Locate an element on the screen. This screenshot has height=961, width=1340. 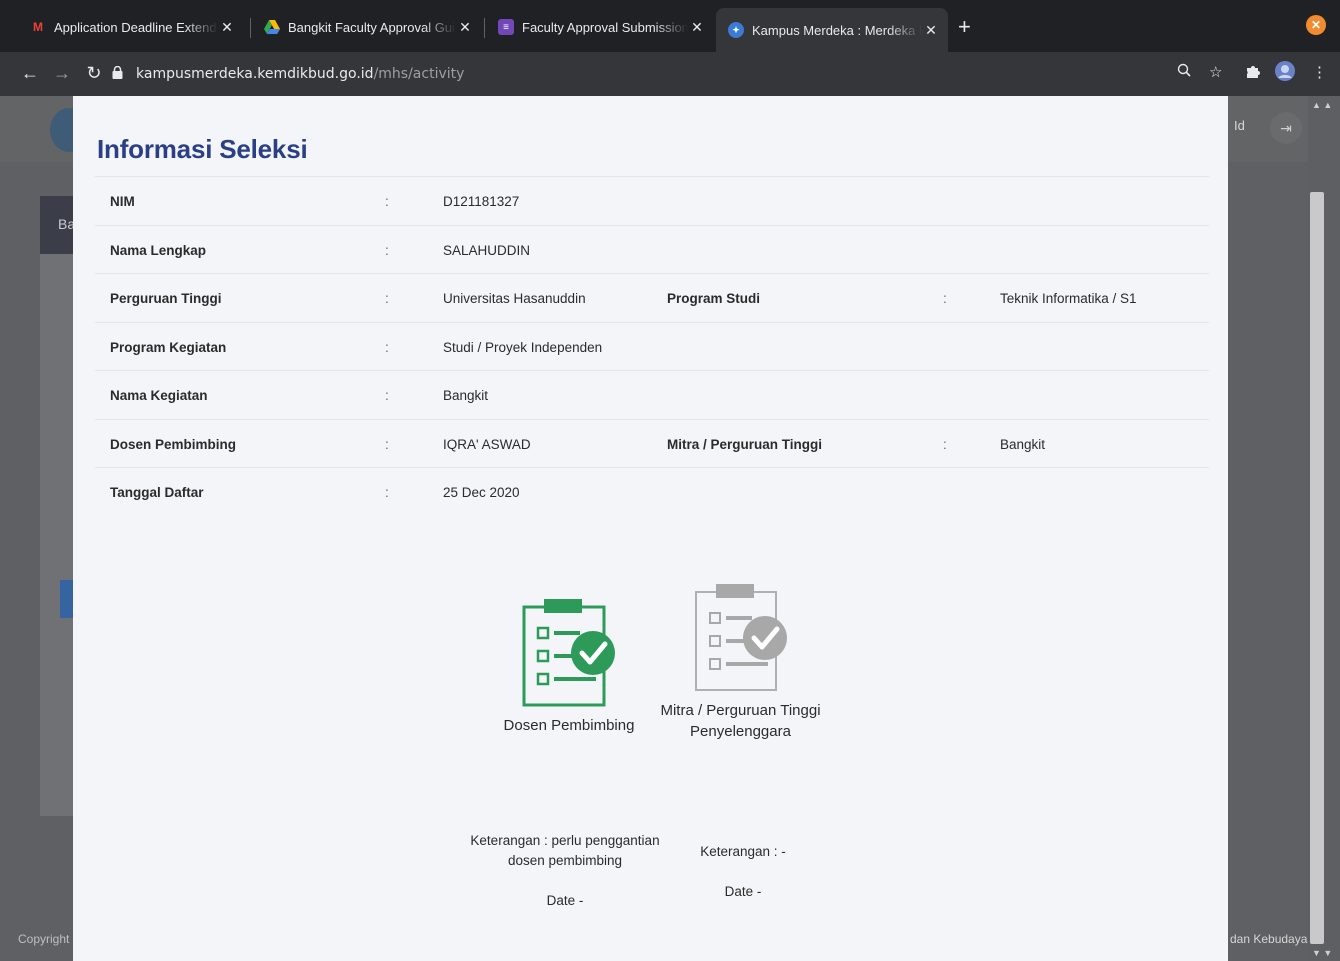
note-line1: Keterangan : perlu penggantian is located at coordinates (565, 840).